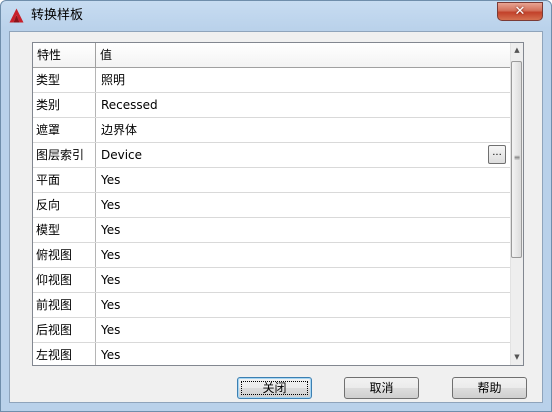 The height and width of the screenshot is (412, 552). Describe the element at coordinates (489, 388) in the screenshot. I see `help-button: 帮助` at that location.